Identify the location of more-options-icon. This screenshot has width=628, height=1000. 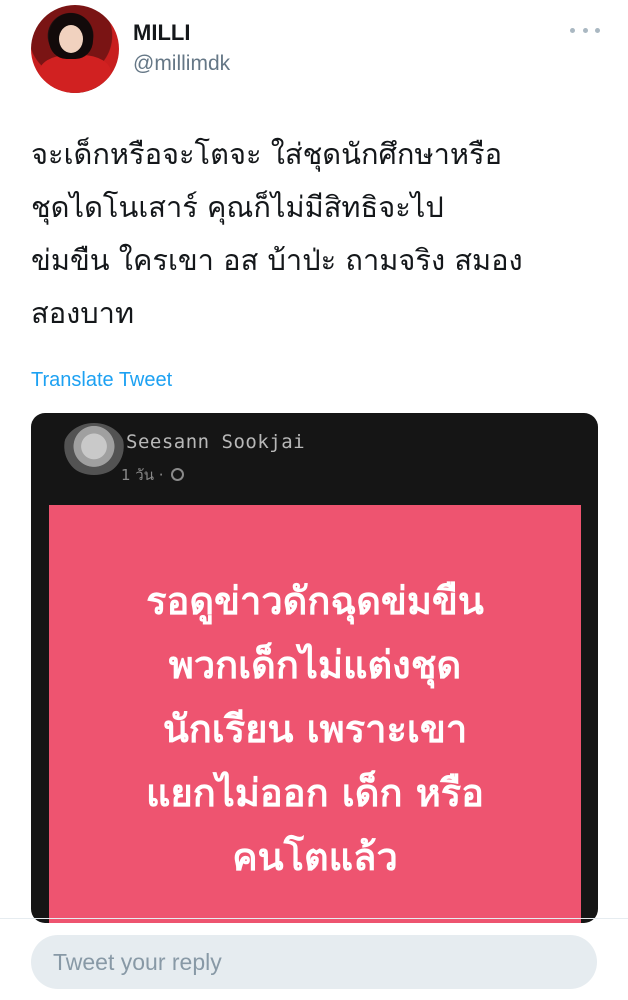
(585, 30).